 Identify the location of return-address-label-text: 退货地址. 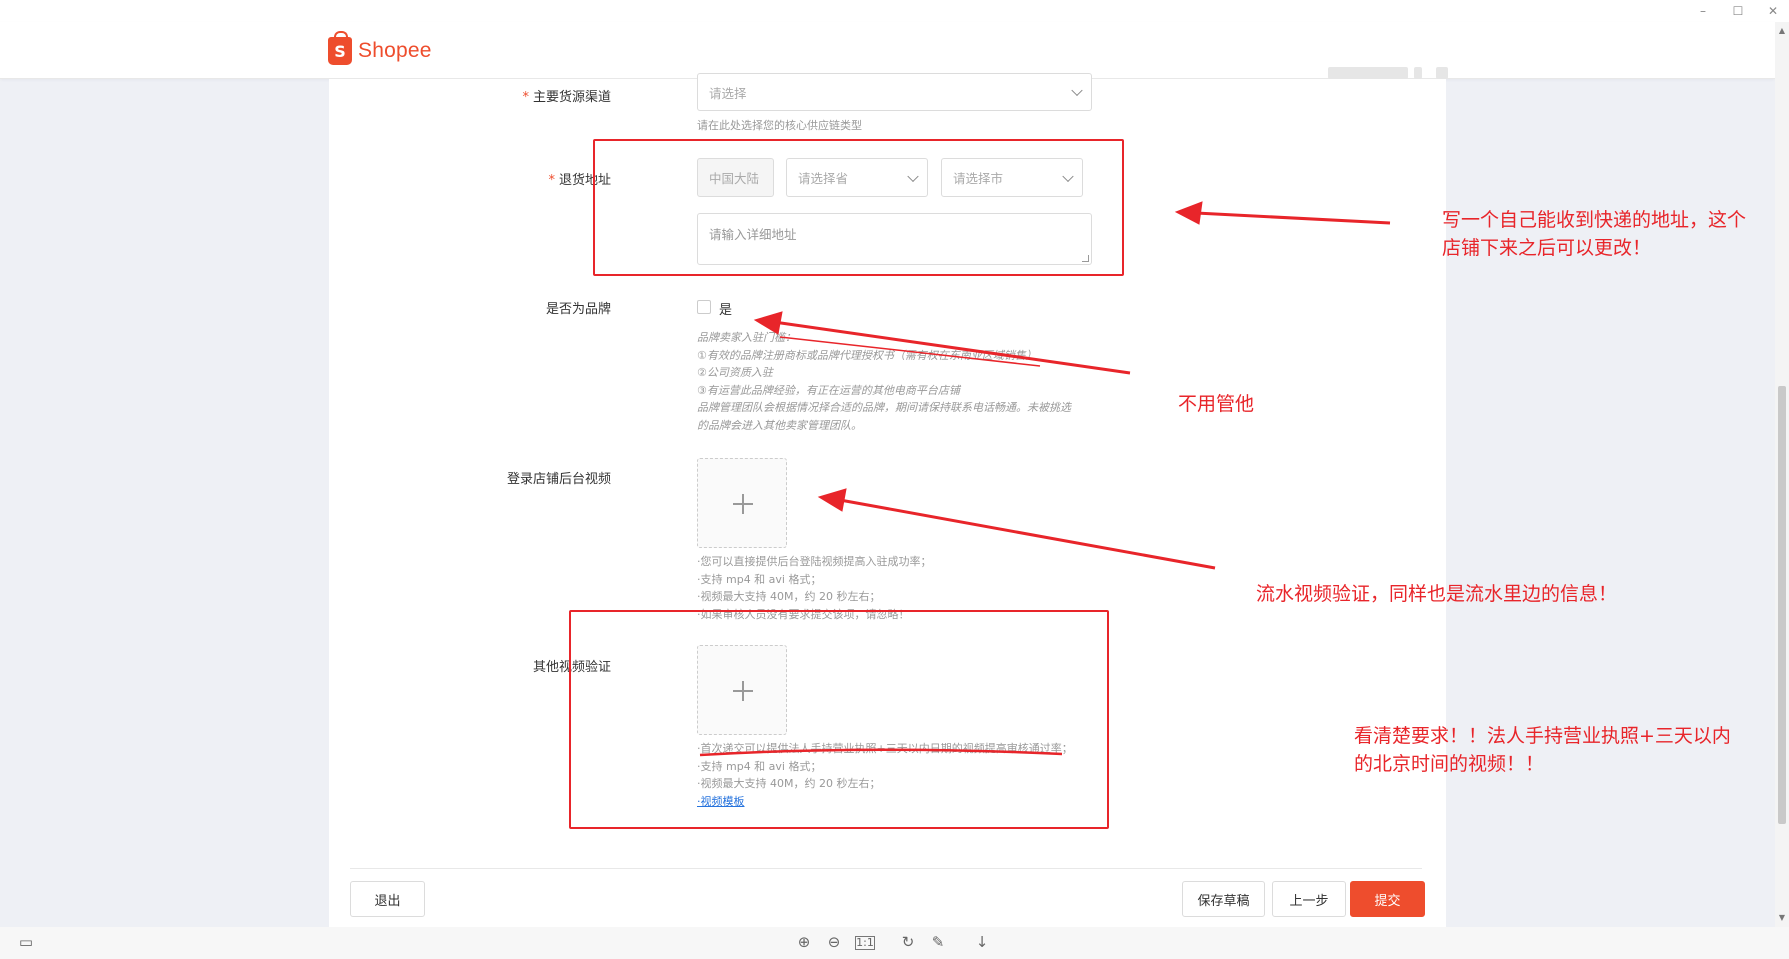
(584, 180).